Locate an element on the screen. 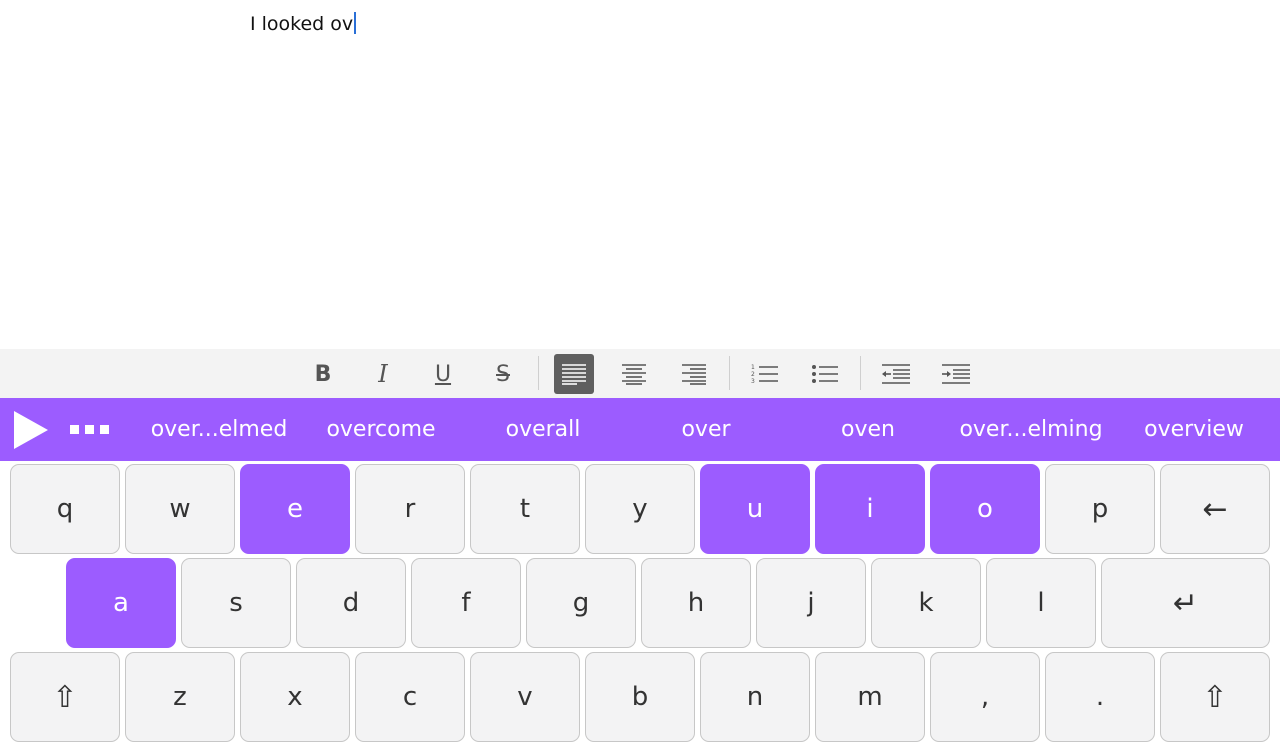 The height and width of the screenshot is (742, 1280). key-x: x is located at coordinates (295, 697).